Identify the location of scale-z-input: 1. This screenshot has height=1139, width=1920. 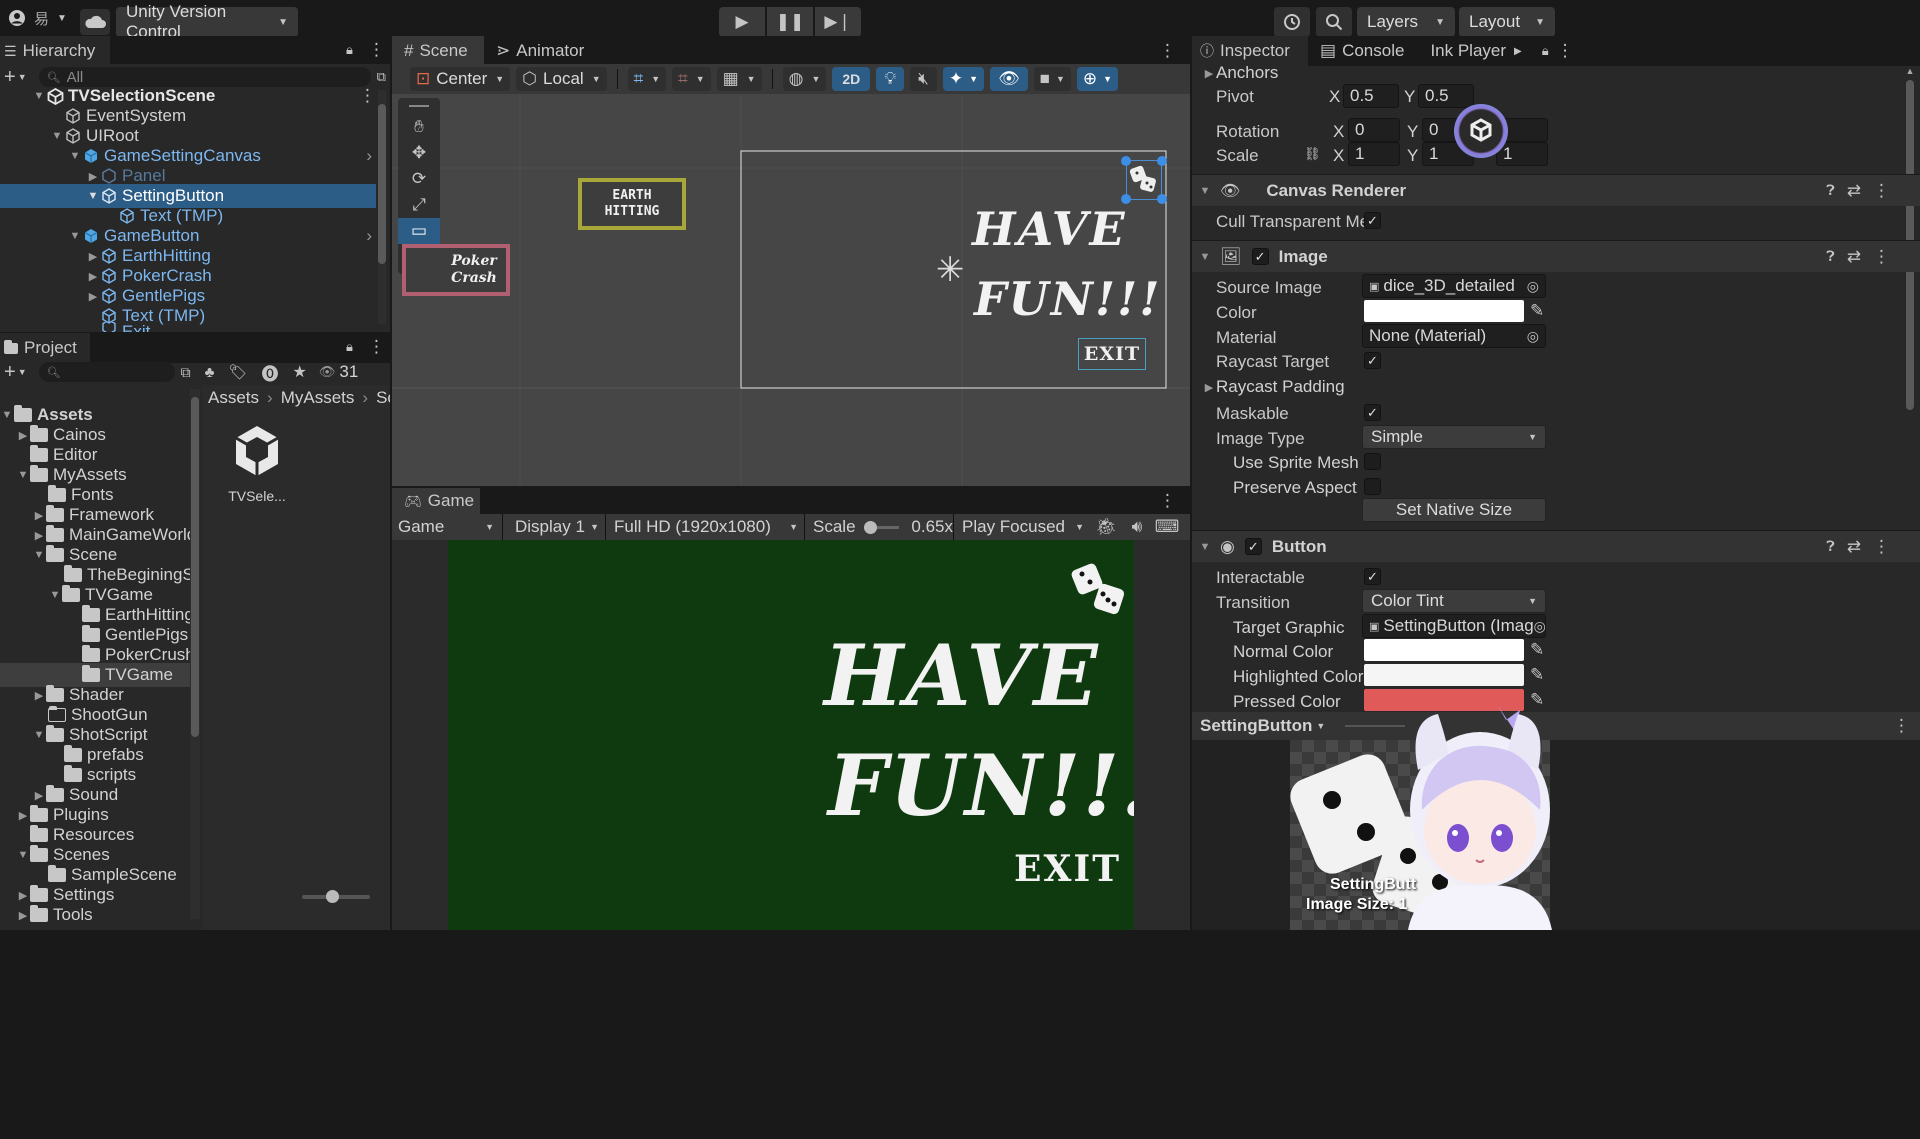
(1522, 154).